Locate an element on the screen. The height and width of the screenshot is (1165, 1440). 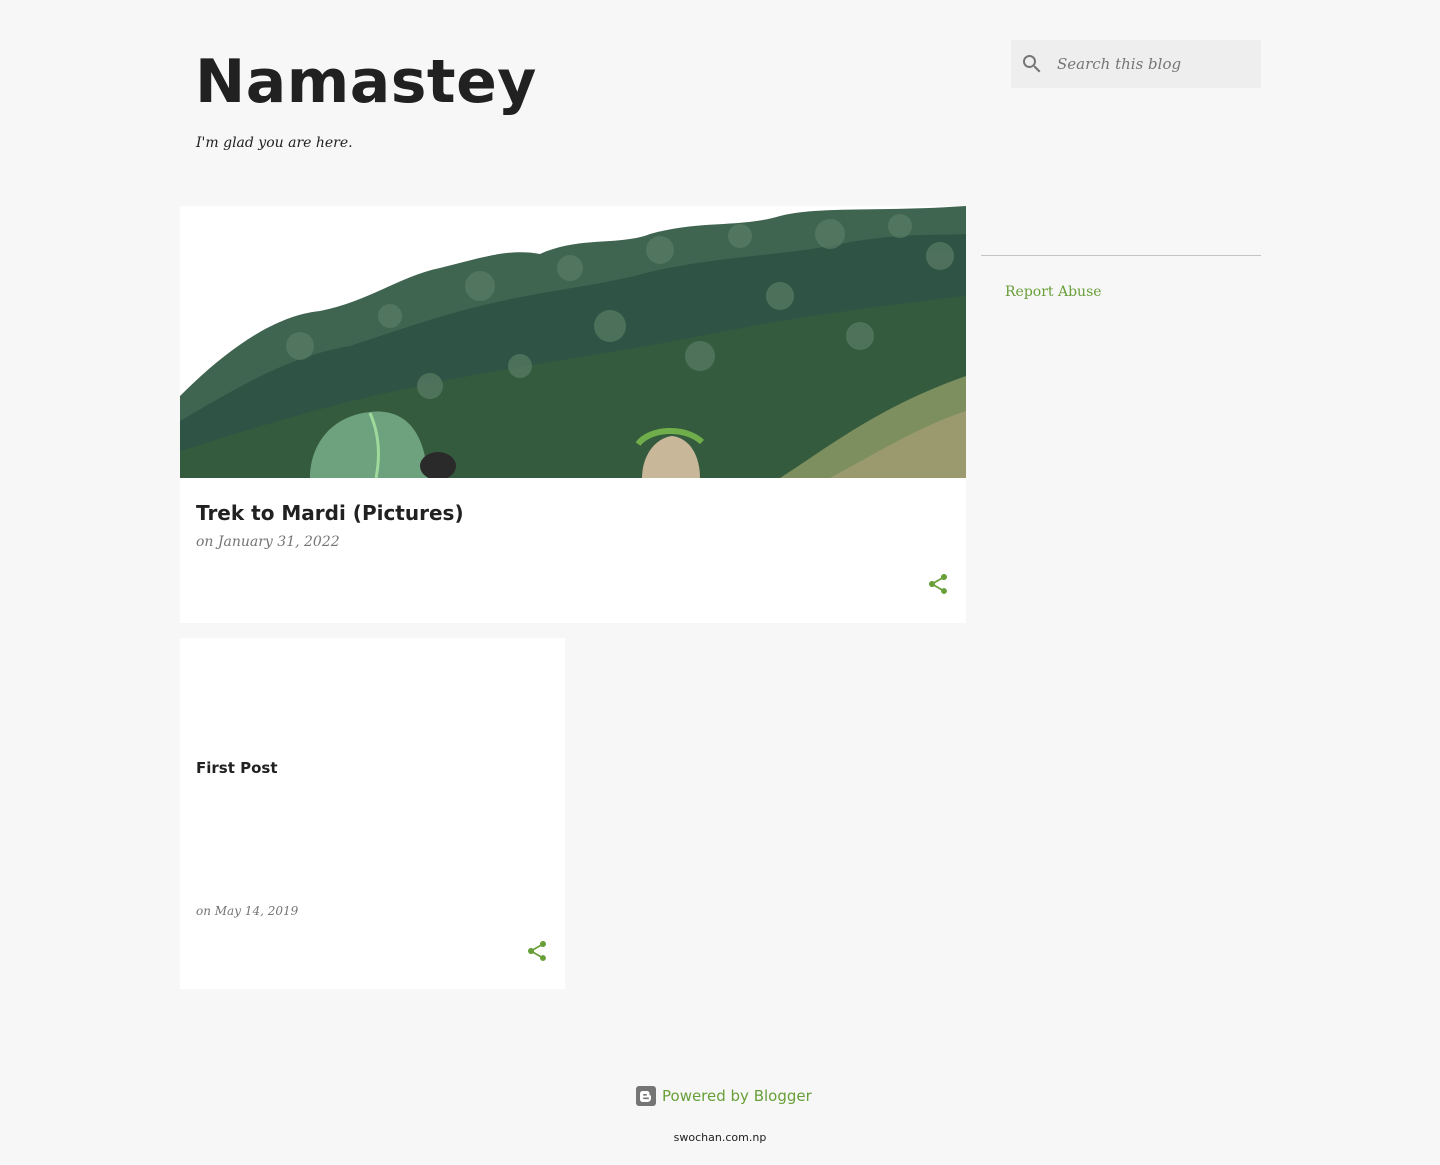
blog-title: Namastey is located at coordinates (366, 82).